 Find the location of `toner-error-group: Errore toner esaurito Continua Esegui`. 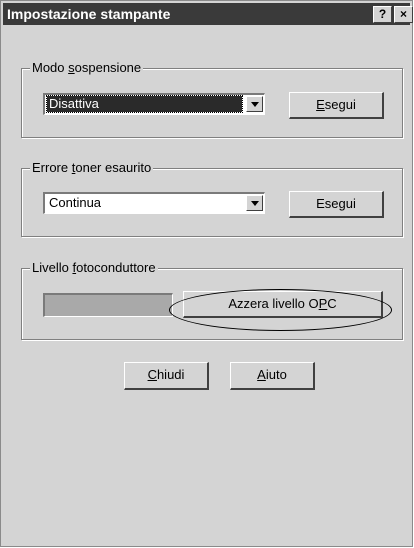

toner-error-group: Errore toner esaurito Continua Esegui is located at coordinates (212, 198).